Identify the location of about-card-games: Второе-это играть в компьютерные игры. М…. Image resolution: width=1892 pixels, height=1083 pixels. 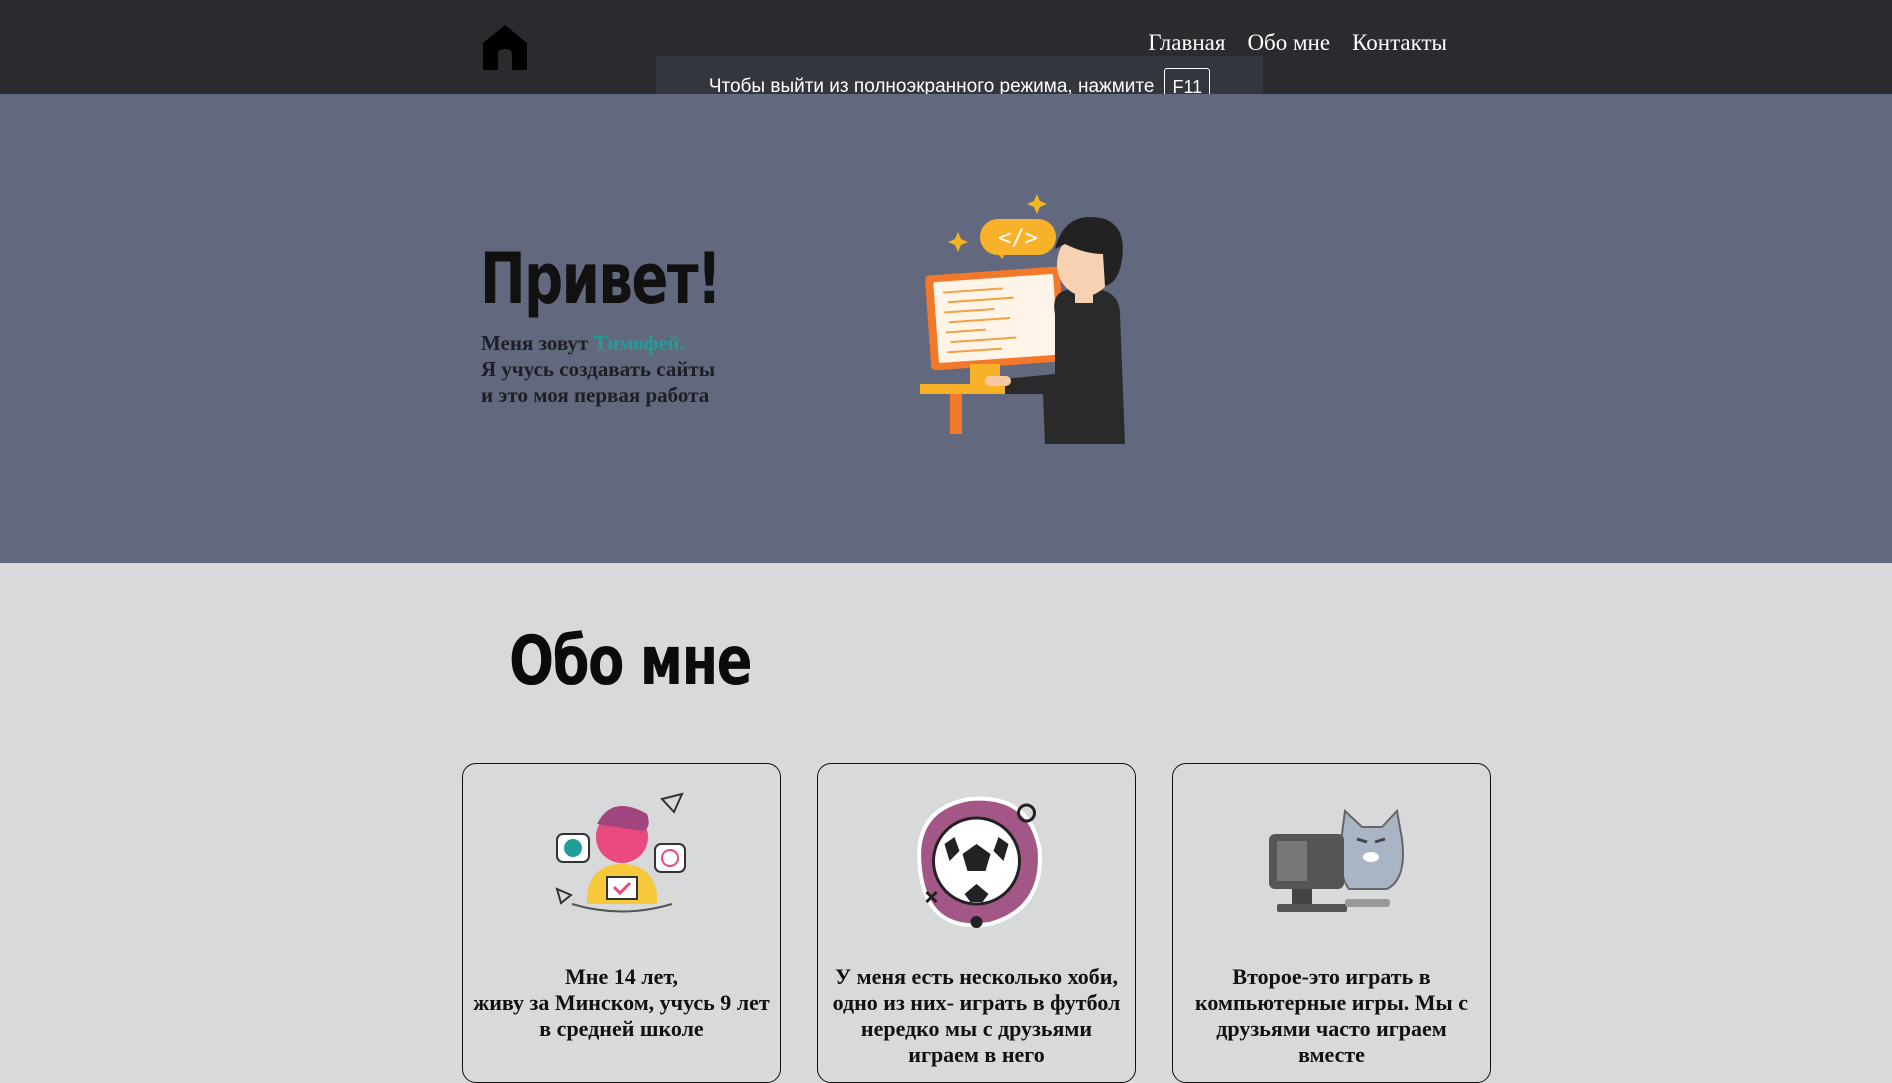
(1331, 923).